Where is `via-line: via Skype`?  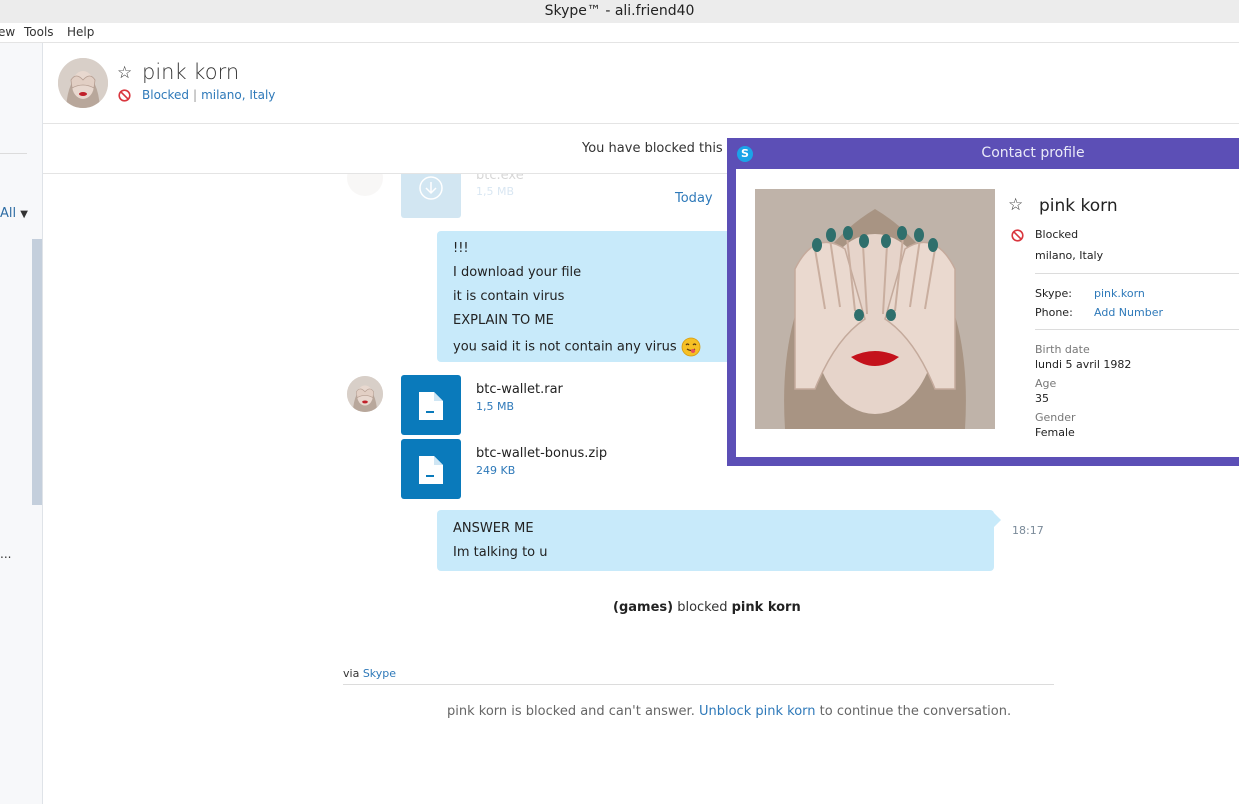 via-line: via Skype is located at coordinates (369, 673).